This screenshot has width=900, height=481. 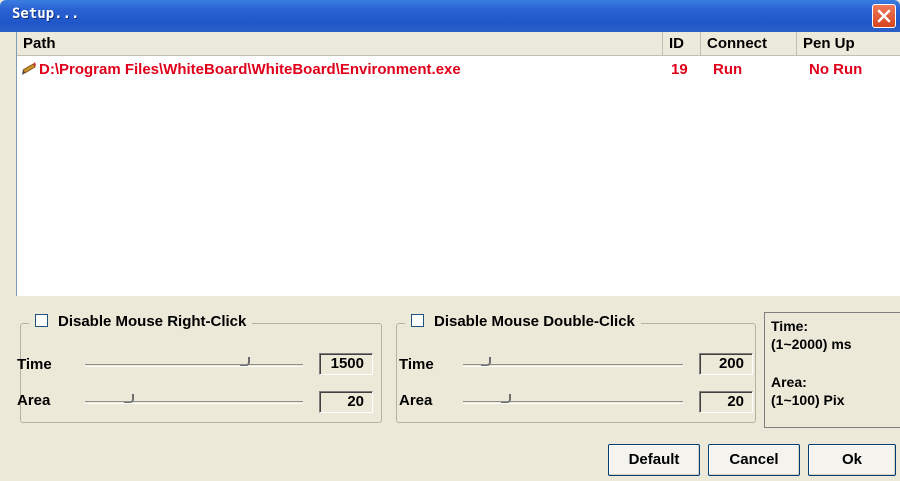 What do you see at coordinates (726, 402) in the screenshot?
I see `double-click-area-value: 20` at bounding box center [726, 402].